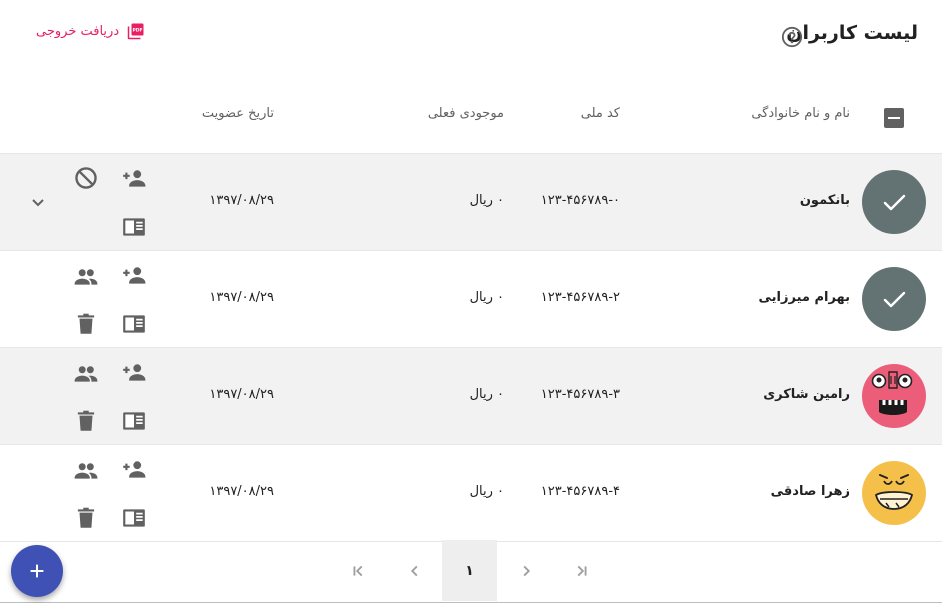 This screenshot has width=942, height=603. What do you see at coordinates (806, 394) in the screenshot?
I see `user-name: رامین شاکری` at bounding box center [806, 394].